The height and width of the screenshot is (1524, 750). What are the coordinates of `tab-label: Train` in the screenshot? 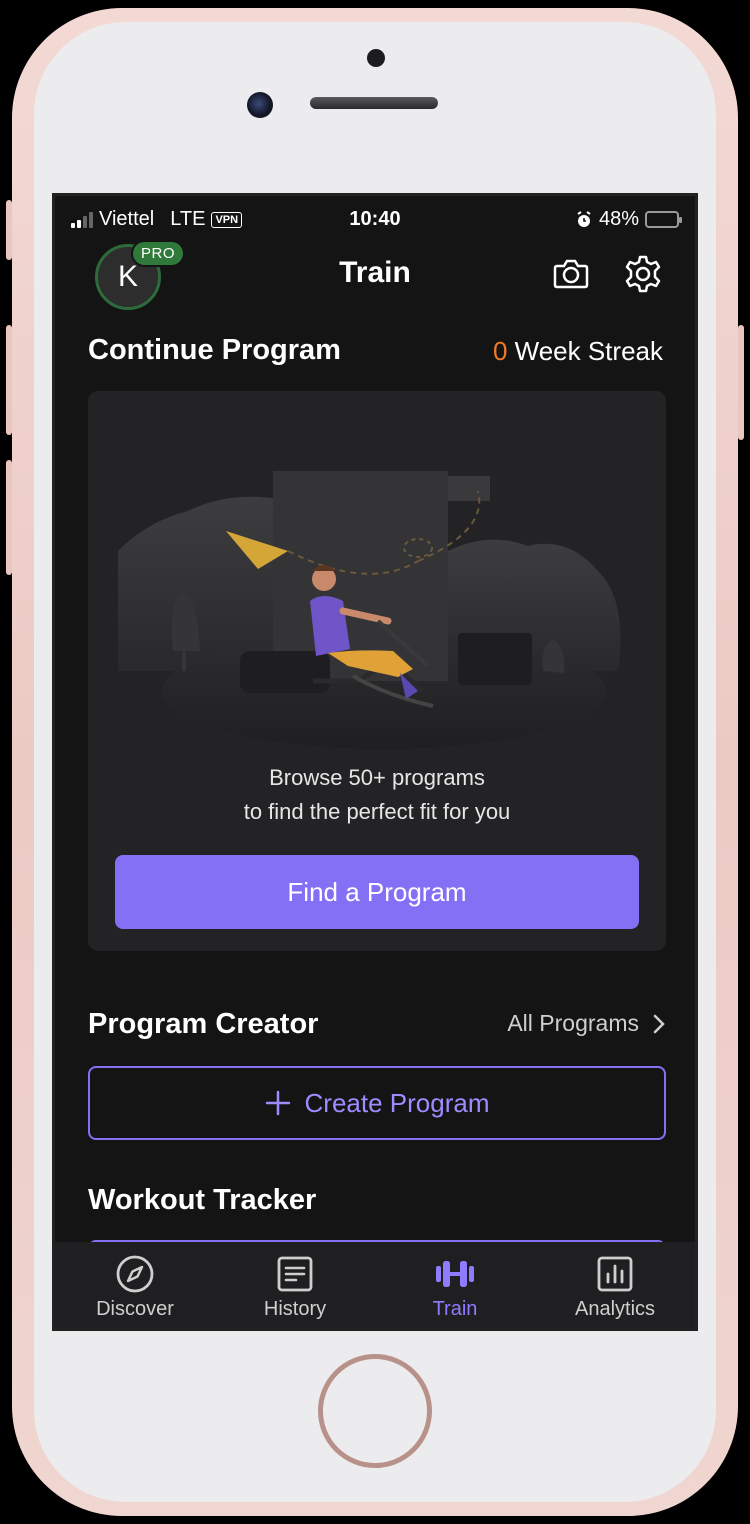 It's located at (455, 1309).